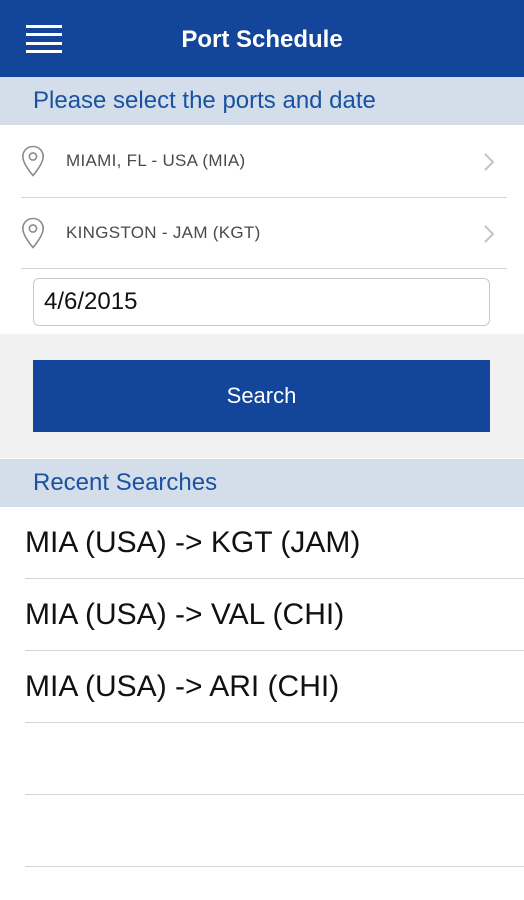 The image size is (524, 900). What do you see at coordinates (185, 614) in the screenshot?
I see `recent-search-label: MIA (USA) -> VAL (CHI)` at bounding box center [185, 614].